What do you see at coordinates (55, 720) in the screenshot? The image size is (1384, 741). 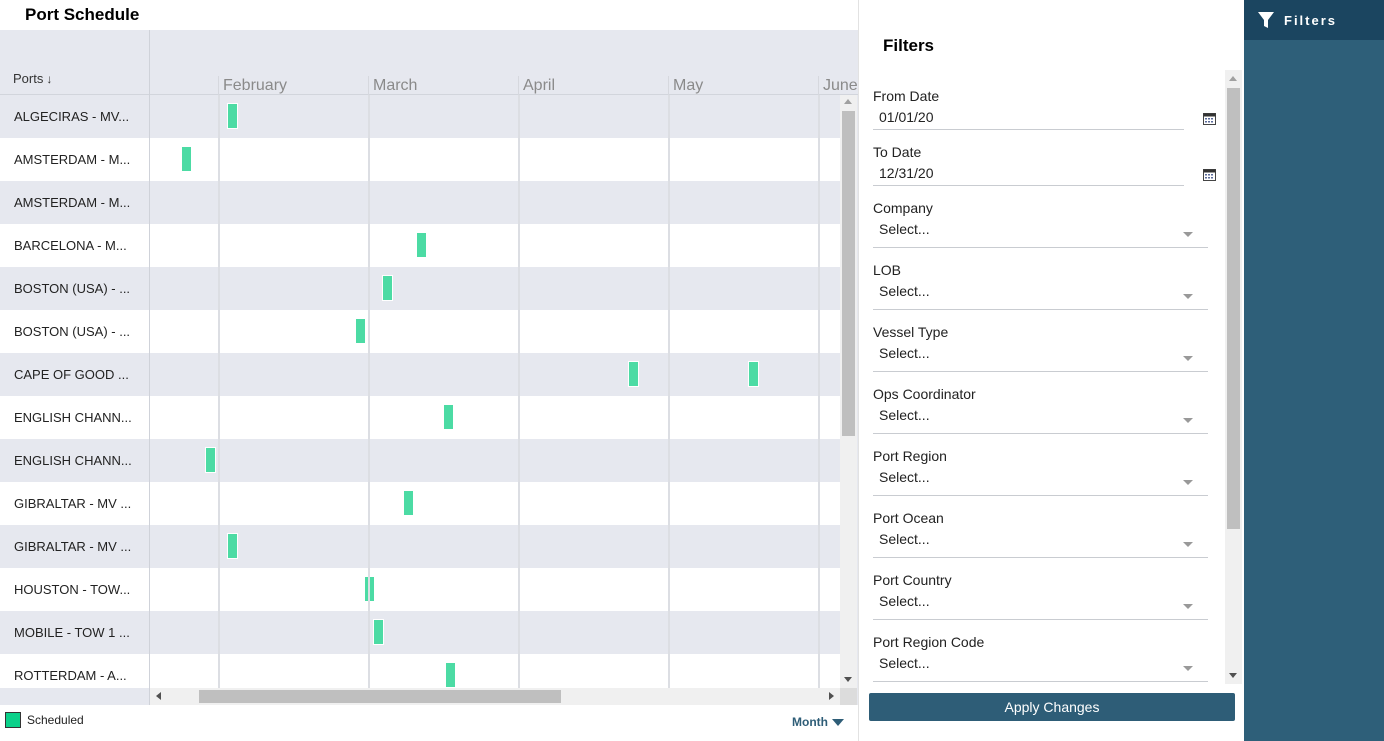 I see `legend-label: Scheduled` at bounding box center [55, 720].